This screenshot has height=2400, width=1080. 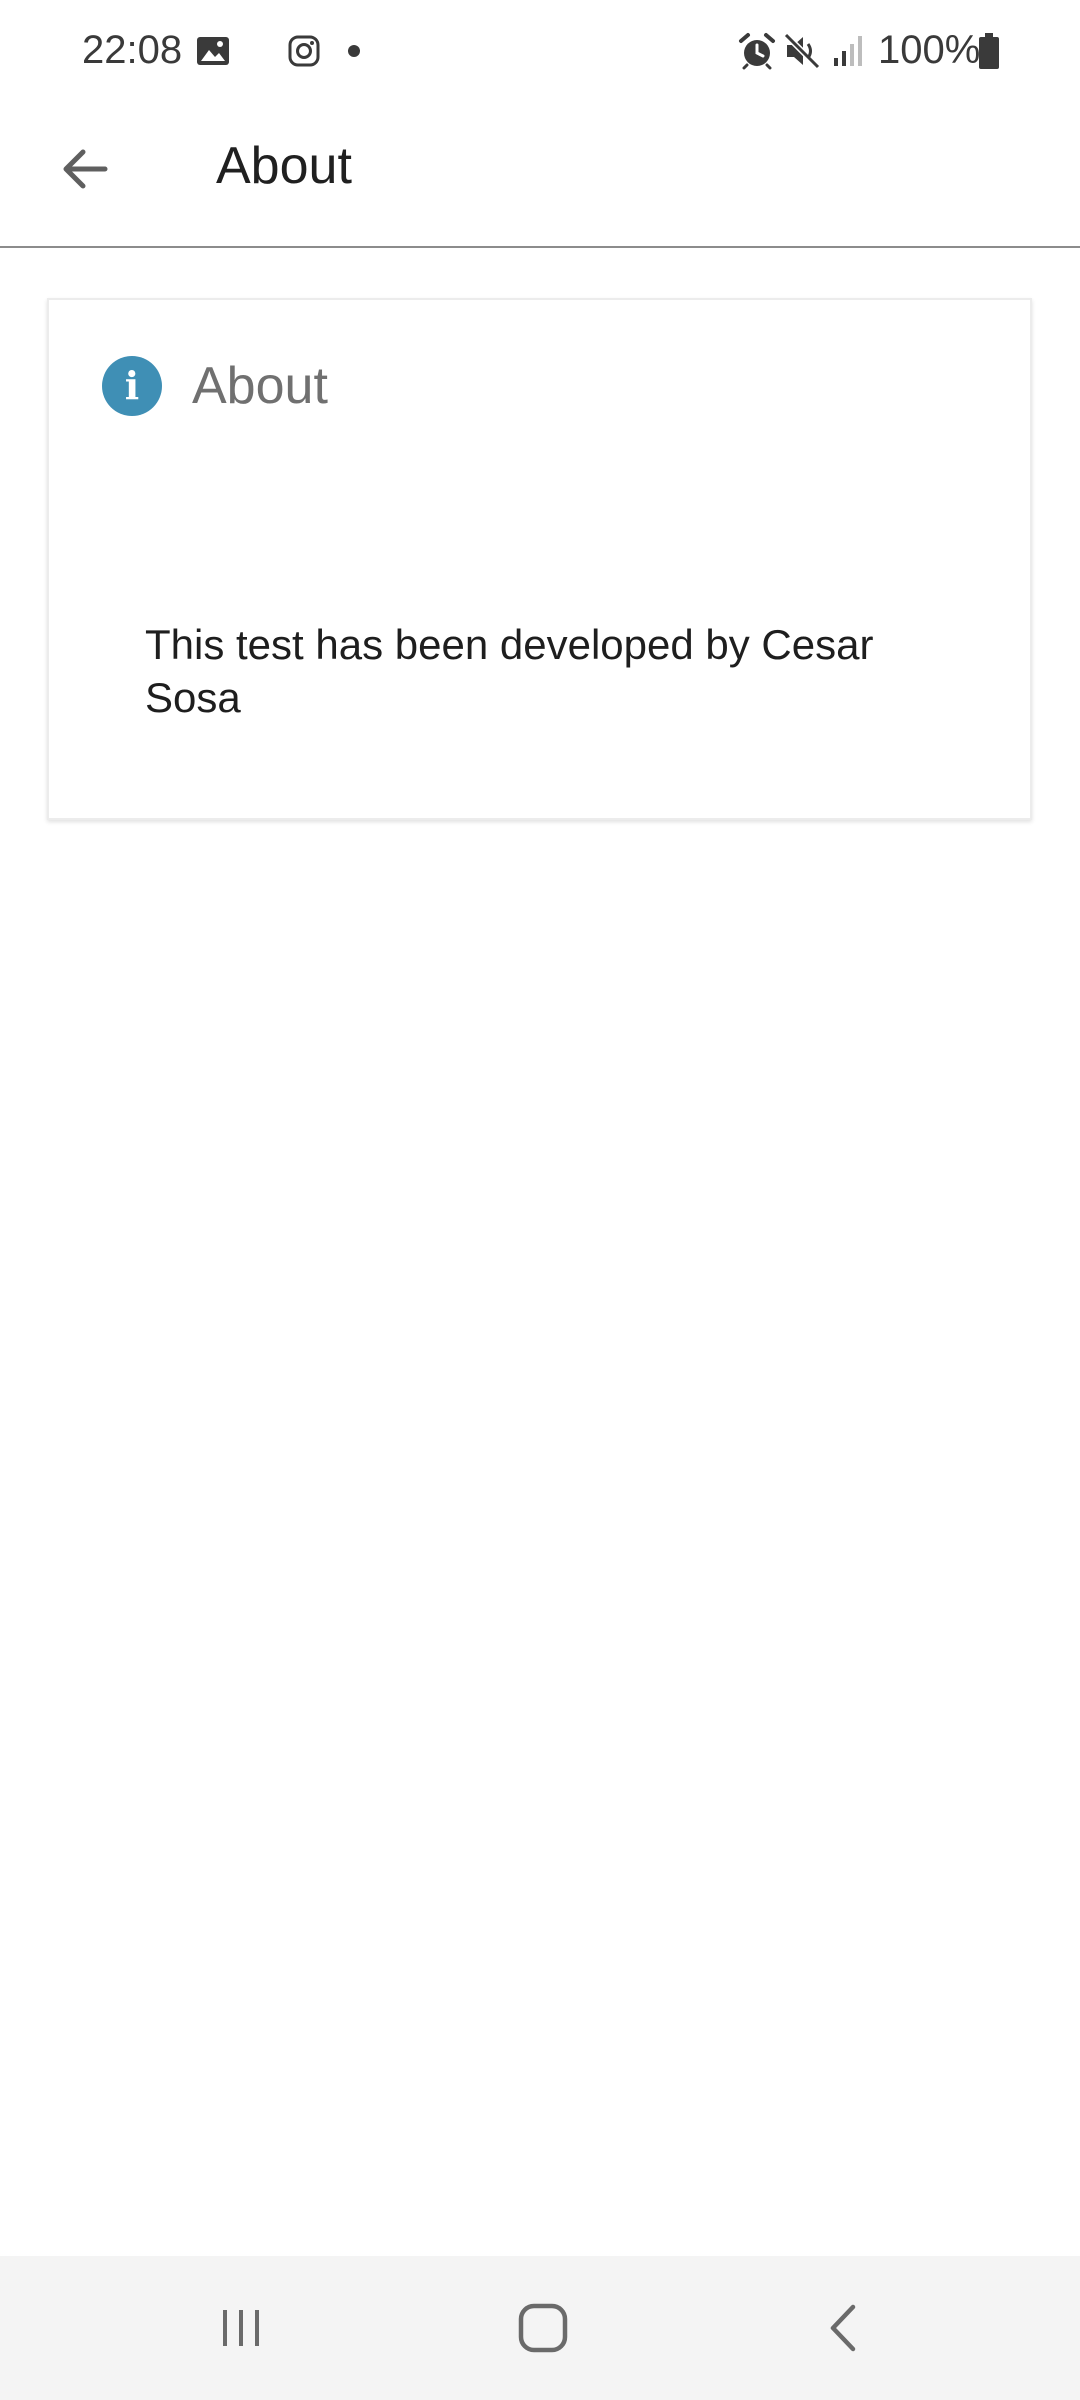 What do you see at coordinates (354, 51) in the screenshot?
I see `dot-icon` at bounding box center [354, 51].